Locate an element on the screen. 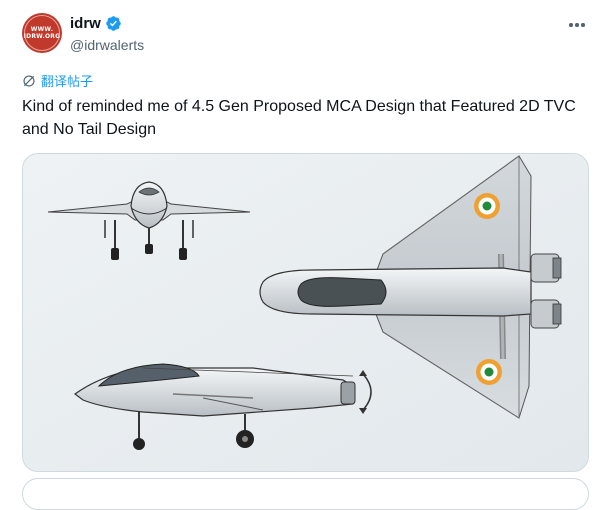  globe-icon is located at coordinates (29, 80).